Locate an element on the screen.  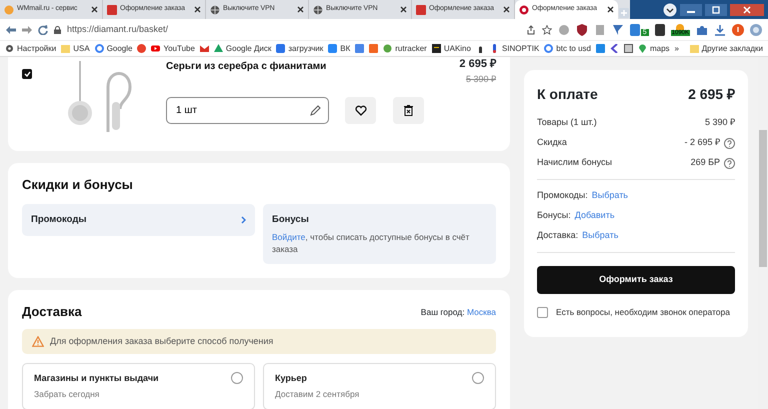
pencil-icon is located at coordinates (315, 110).